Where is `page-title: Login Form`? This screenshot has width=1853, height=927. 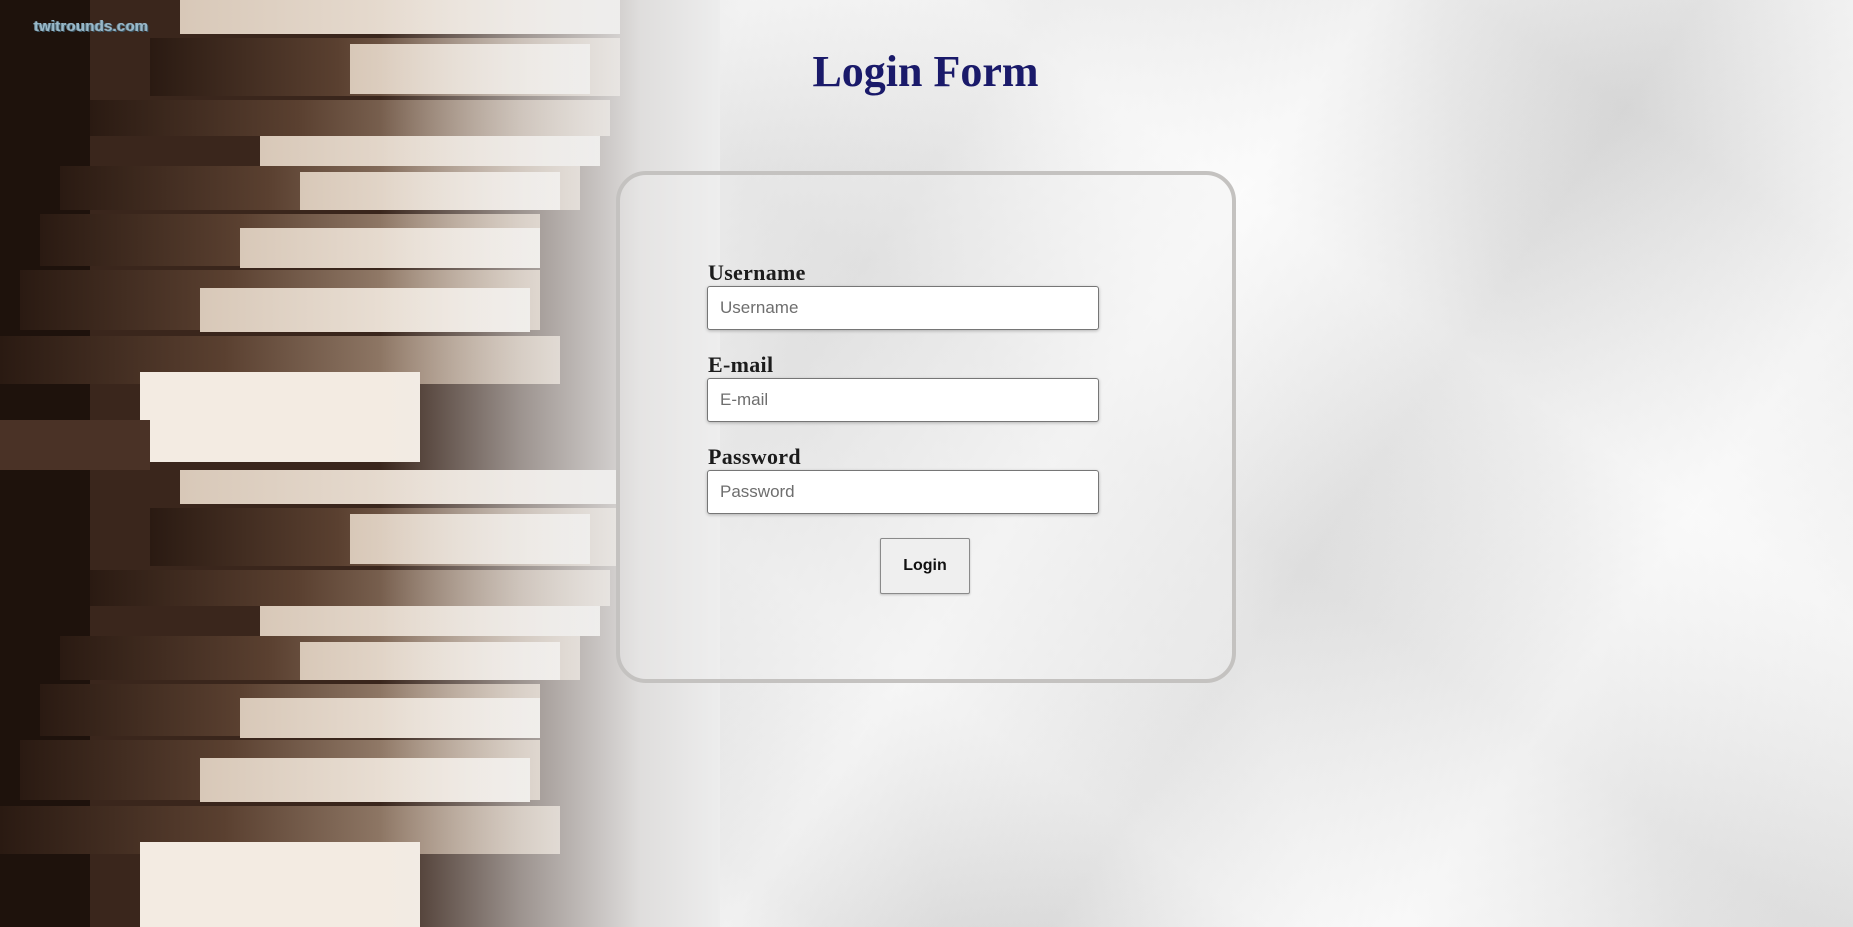 page-title: Login Form is located at coordinates (925, 71).